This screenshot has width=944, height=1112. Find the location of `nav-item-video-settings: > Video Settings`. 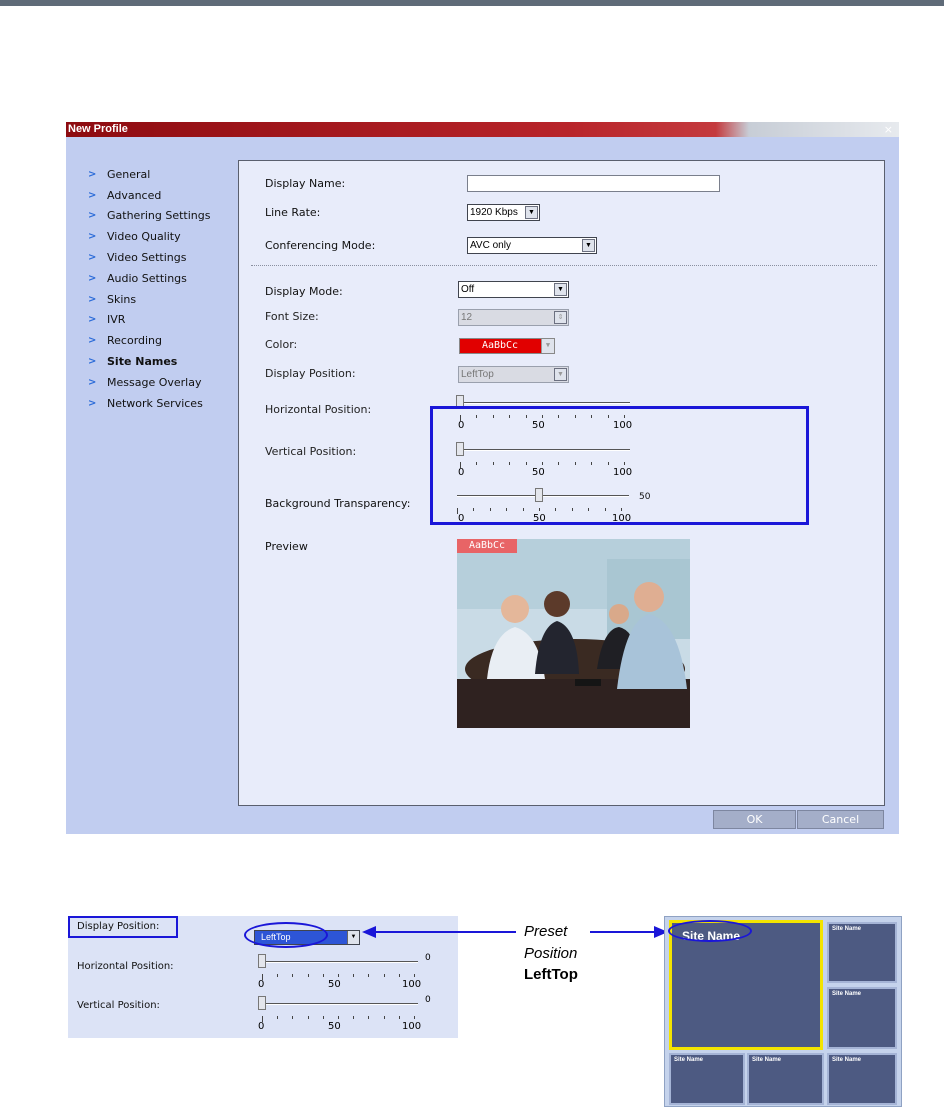

nav-item-video-settings: > Video Settings is located at coordinates (163, 257).